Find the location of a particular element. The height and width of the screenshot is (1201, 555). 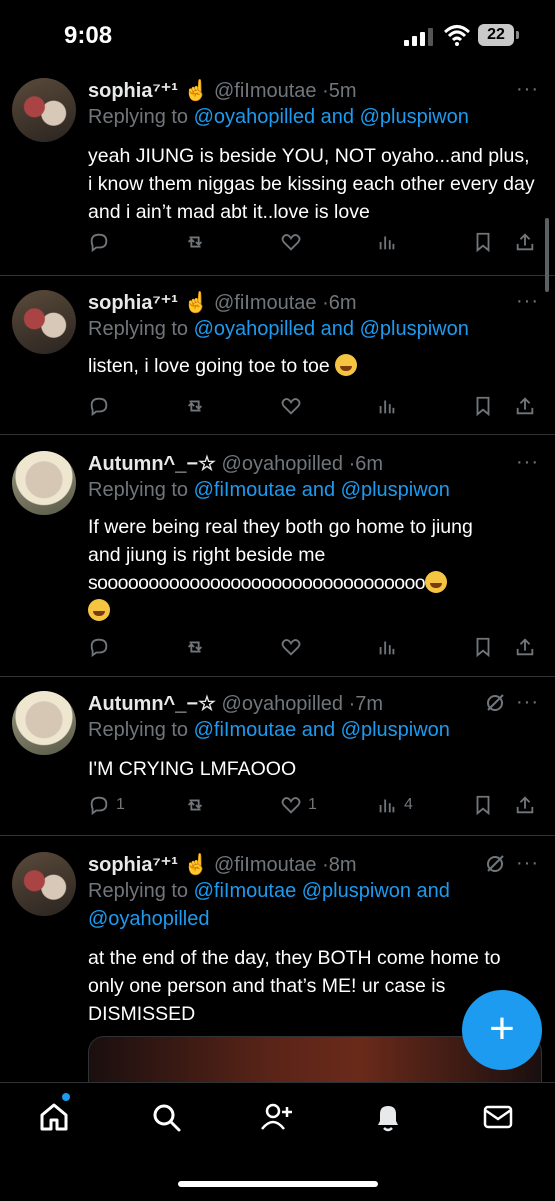

laughing-face-icon is located at coordinates (99, 610).